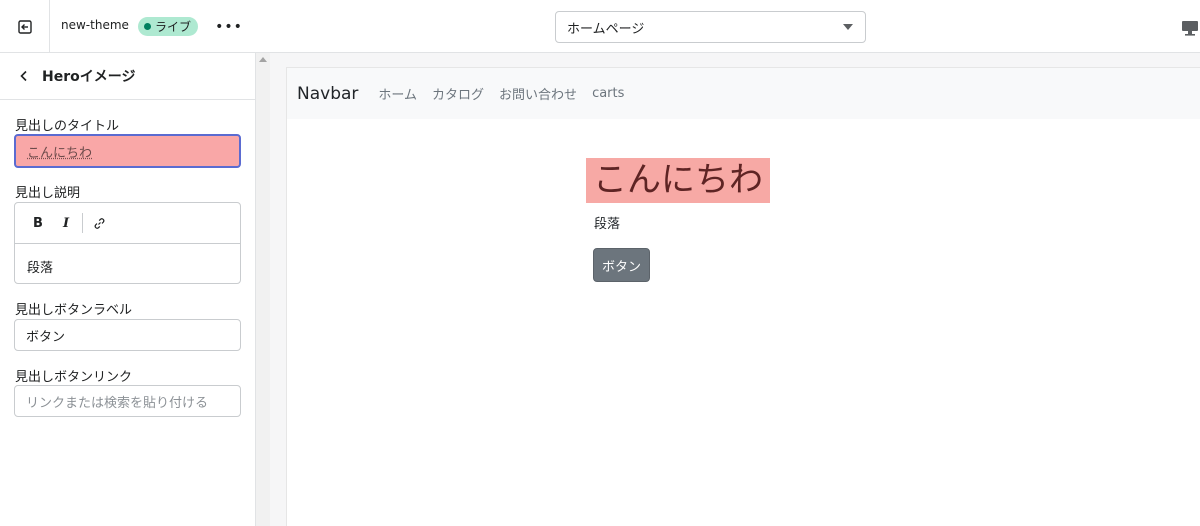  Describe the element at coordinates (397, 93) in the screenshot. I see `nav-link-home: ホーム` at that location.